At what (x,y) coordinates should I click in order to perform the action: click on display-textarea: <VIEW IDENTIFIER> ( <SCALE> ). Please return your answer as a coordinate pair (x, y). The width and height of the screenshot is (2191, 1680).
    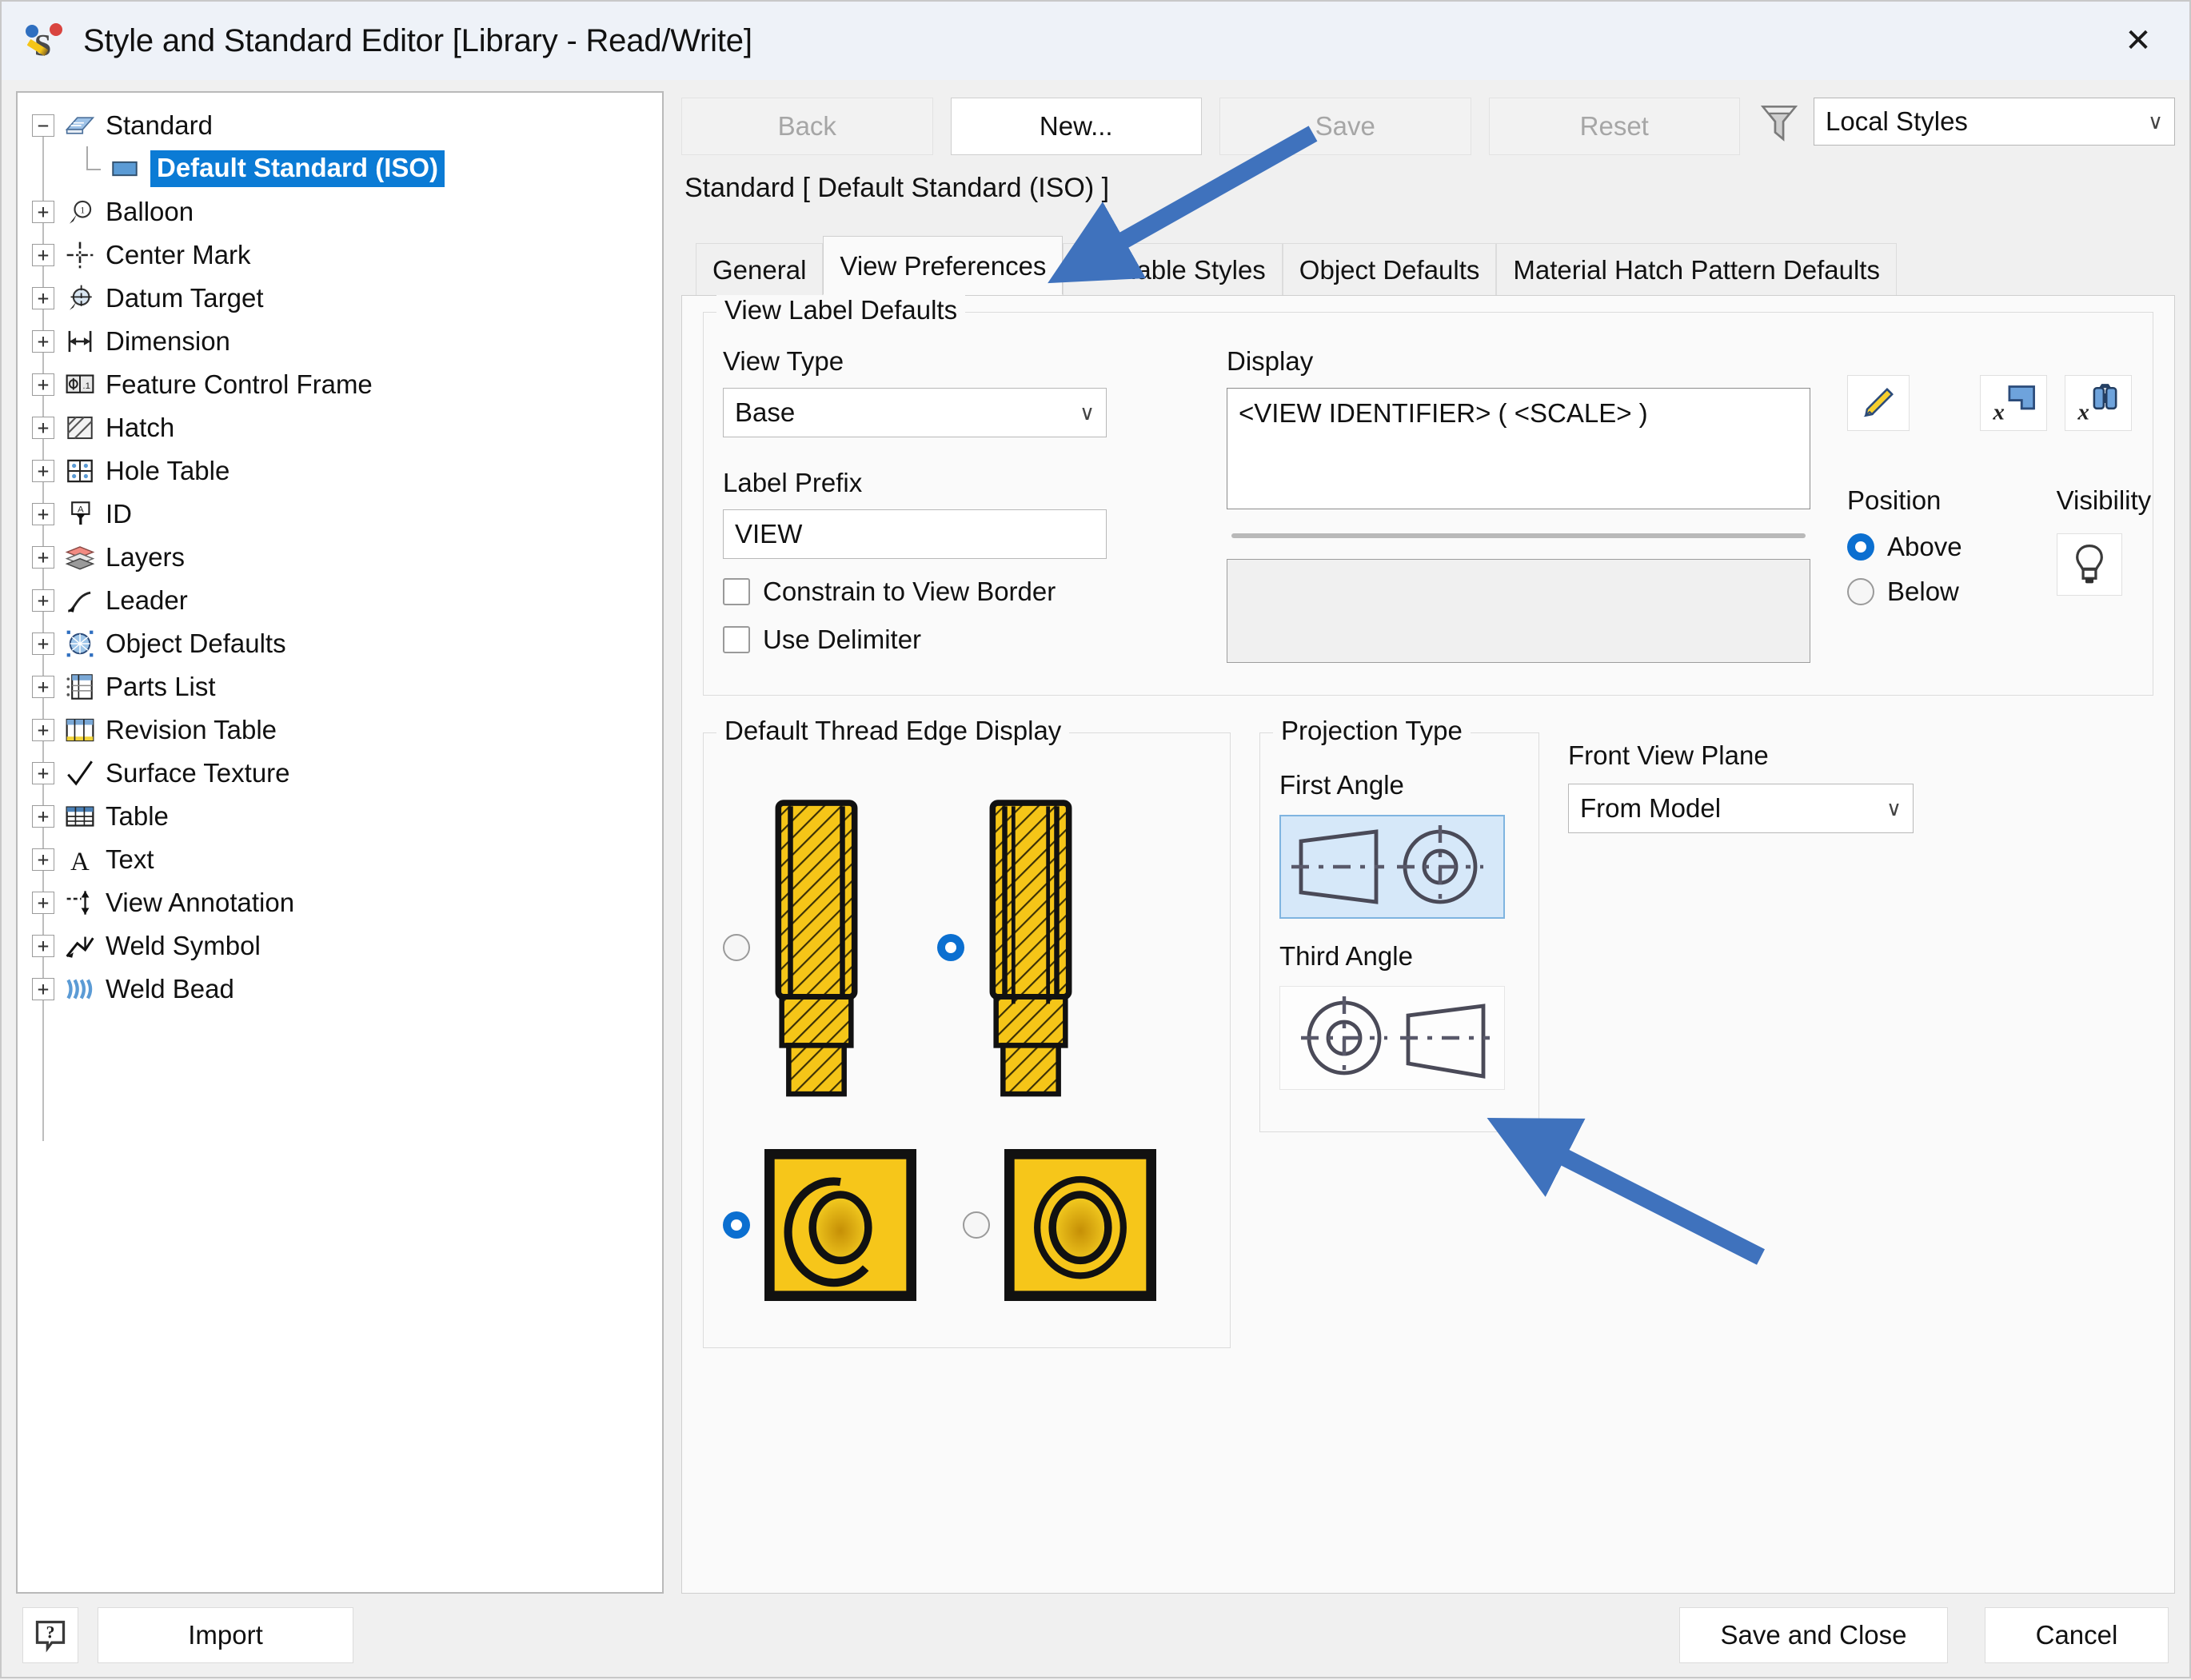
    Looking at the image, I should click on (1518, 448).